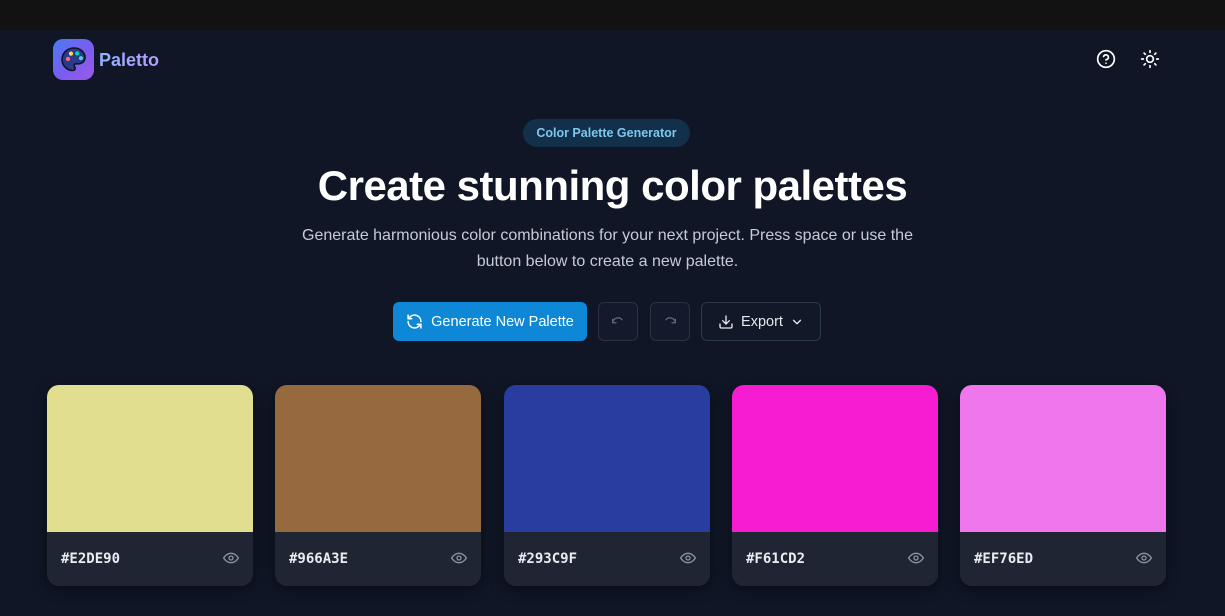 Image resolution: width=1225 pixels, height=616 pixels. What do you see at coordinates (318, 559) in the screenshot?
I see `color-hex-code: #966A3E` at bounding box center [318, 559].